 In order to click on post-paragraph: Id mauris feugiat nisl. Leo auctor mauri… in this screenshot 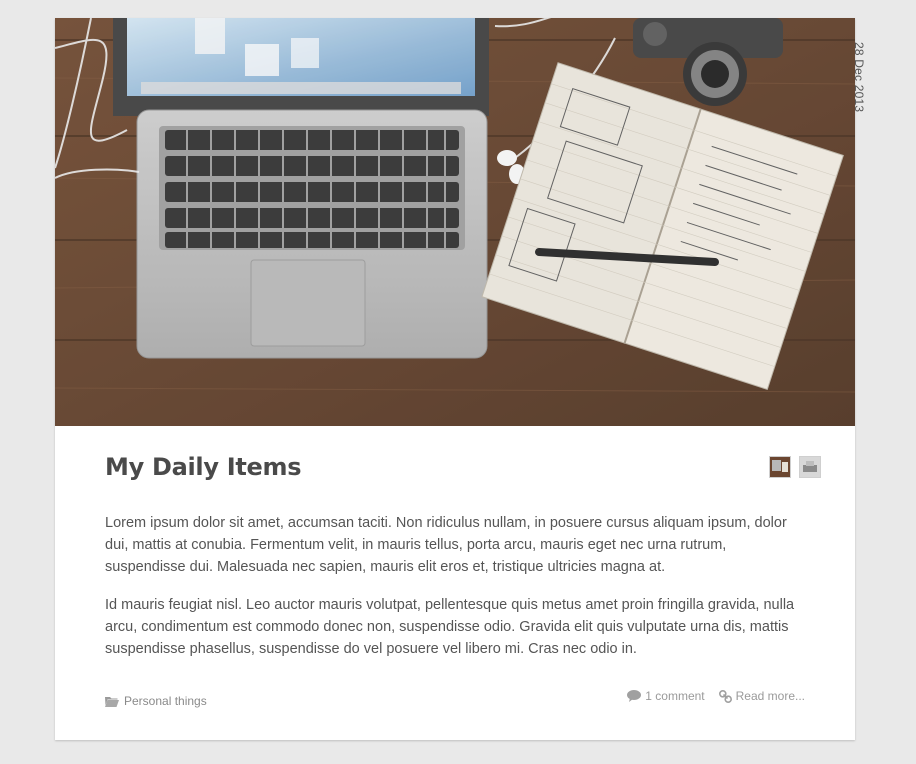, I will do `click(450, 627)`.